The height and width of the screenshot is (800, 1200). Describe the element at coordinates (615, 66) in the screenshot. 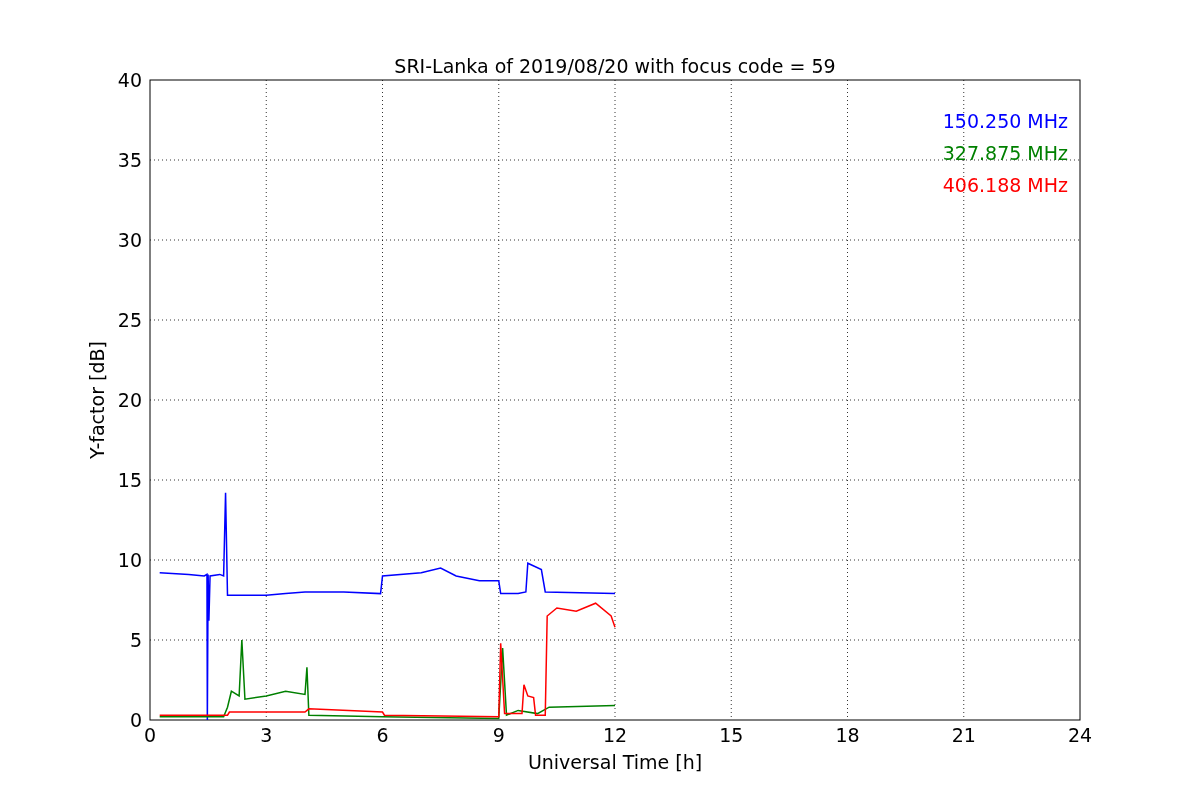

I see `chart-title: SRI-Lanka of 2019/08/20 with focus code = 59` at that location.